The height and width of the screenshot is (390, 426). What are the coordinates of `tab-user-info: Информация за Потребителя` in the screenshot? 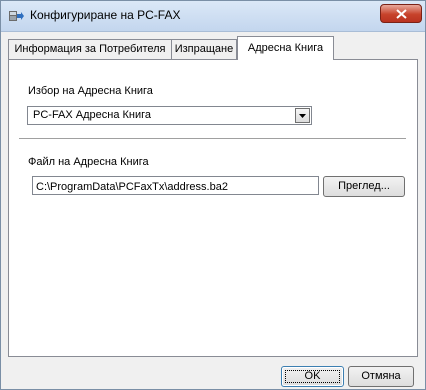 It's located at (90, 49).